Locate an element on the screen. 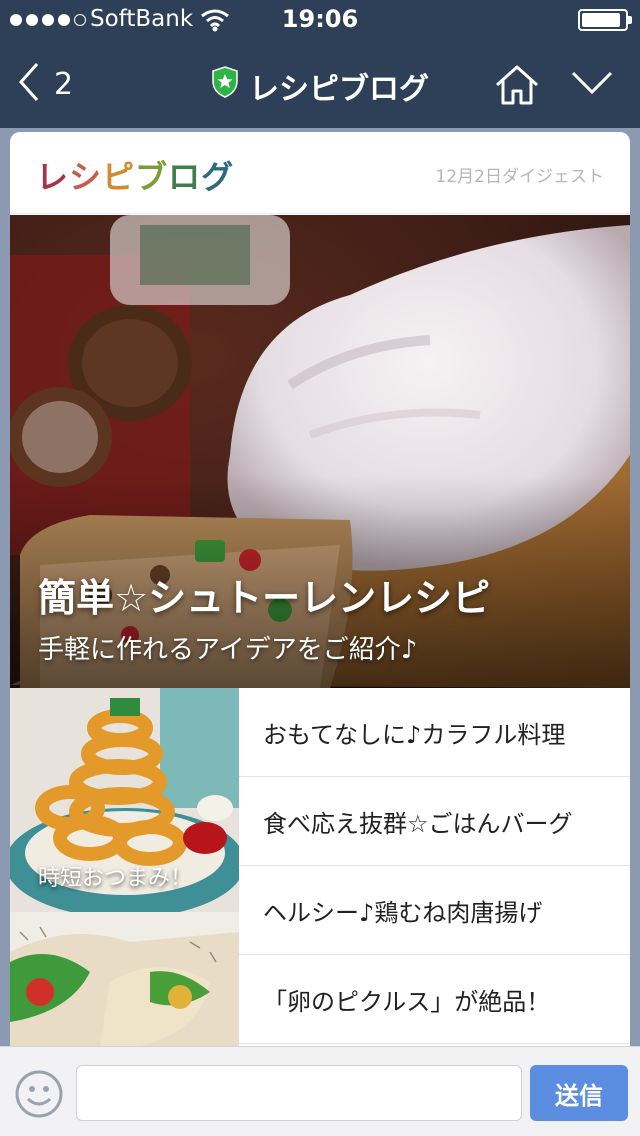 The height and width of the screenshot is (1136, 640). message-input-bar: 送信 is located at coordinates (320, 1091).